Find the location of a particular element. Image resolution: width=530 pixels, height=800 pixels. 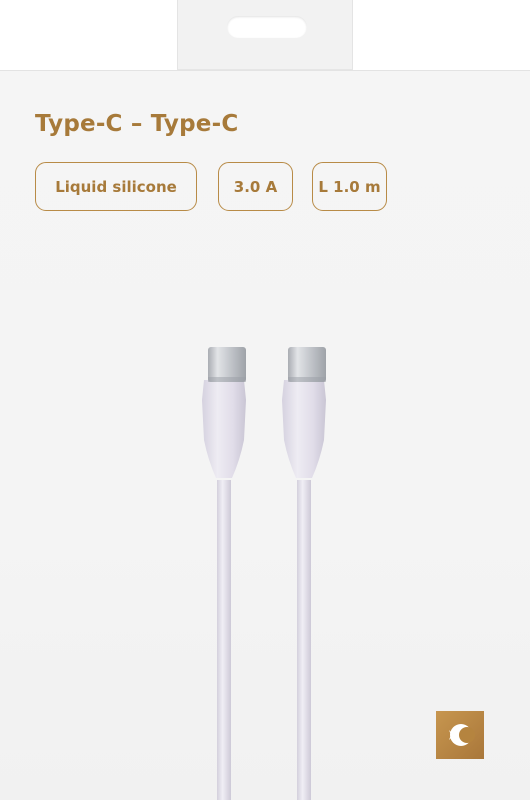

brand-logo-glyph is located at coordinates (462, 735).